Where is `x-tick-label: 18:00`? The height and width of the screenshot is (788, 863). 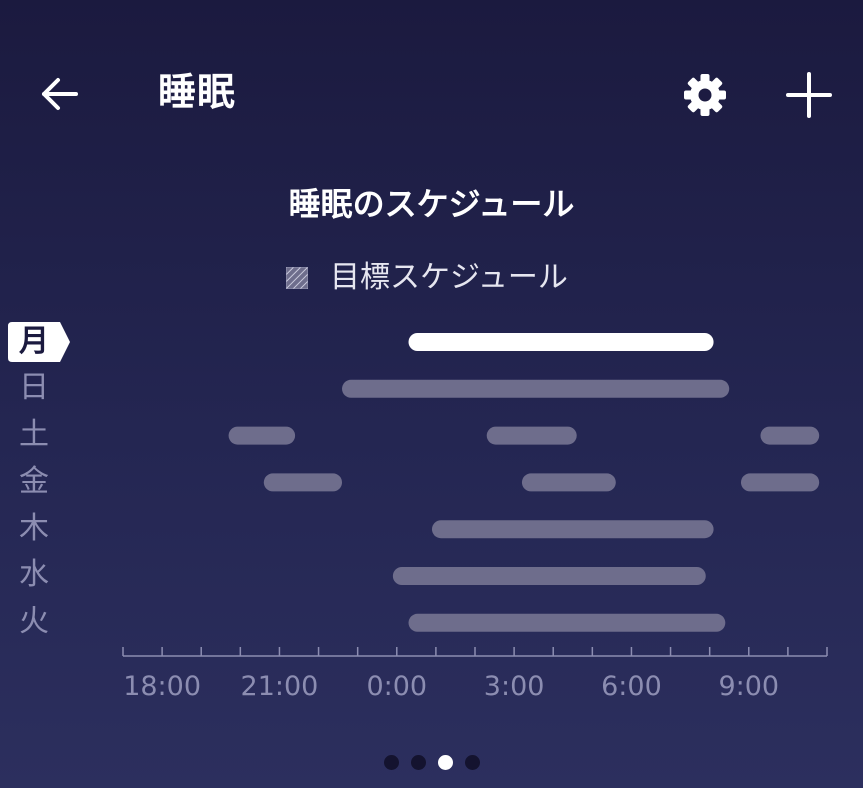 x-tick-label: 18:00 is located at coordinates (162, 686).